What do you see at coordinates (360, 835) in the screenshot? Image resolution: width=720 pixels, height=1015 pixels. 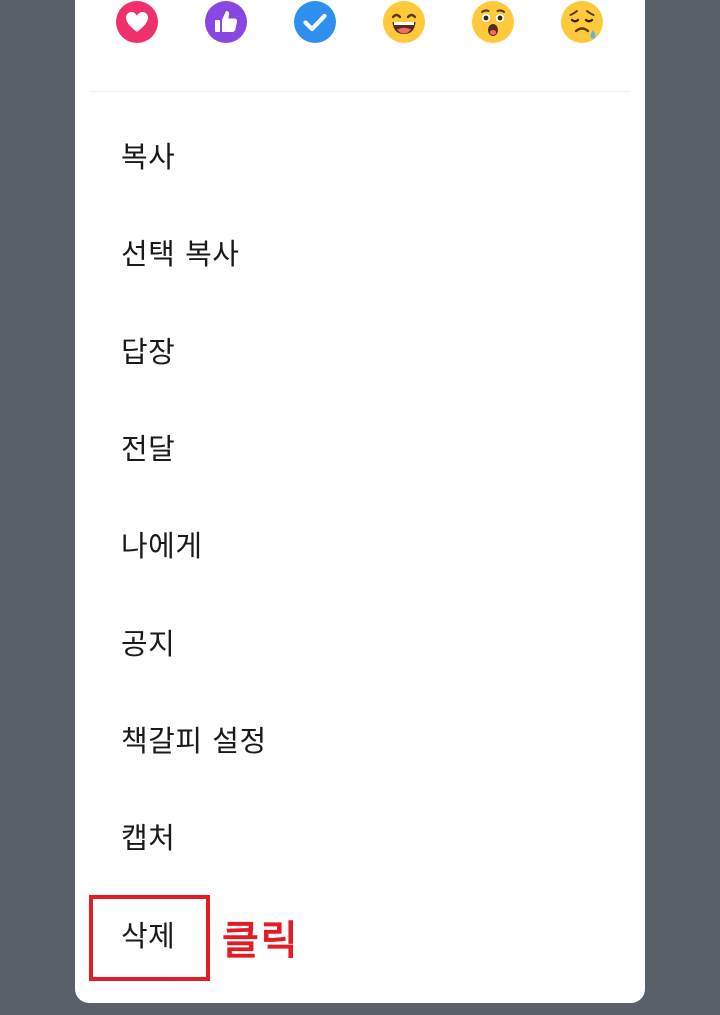 I see `menu-item-capture: 캡처` at bounding box center [360, 835].